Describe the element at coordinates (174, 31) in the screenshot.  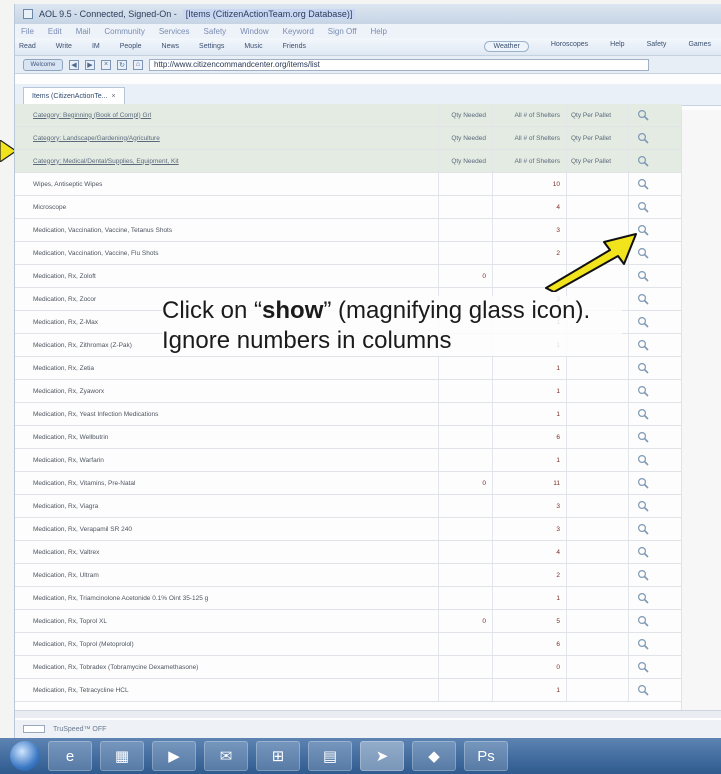
I see `menu-item-services: Services` at that location.